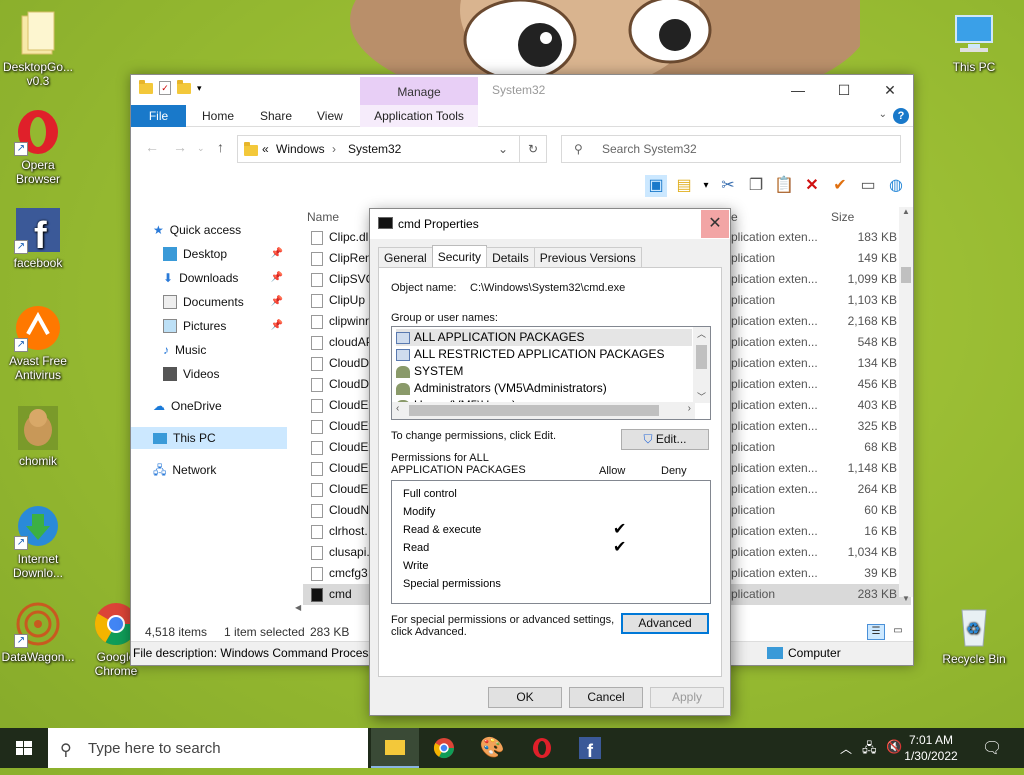  I want to click on scroll-up-icon: ︿, so click(701, 333).